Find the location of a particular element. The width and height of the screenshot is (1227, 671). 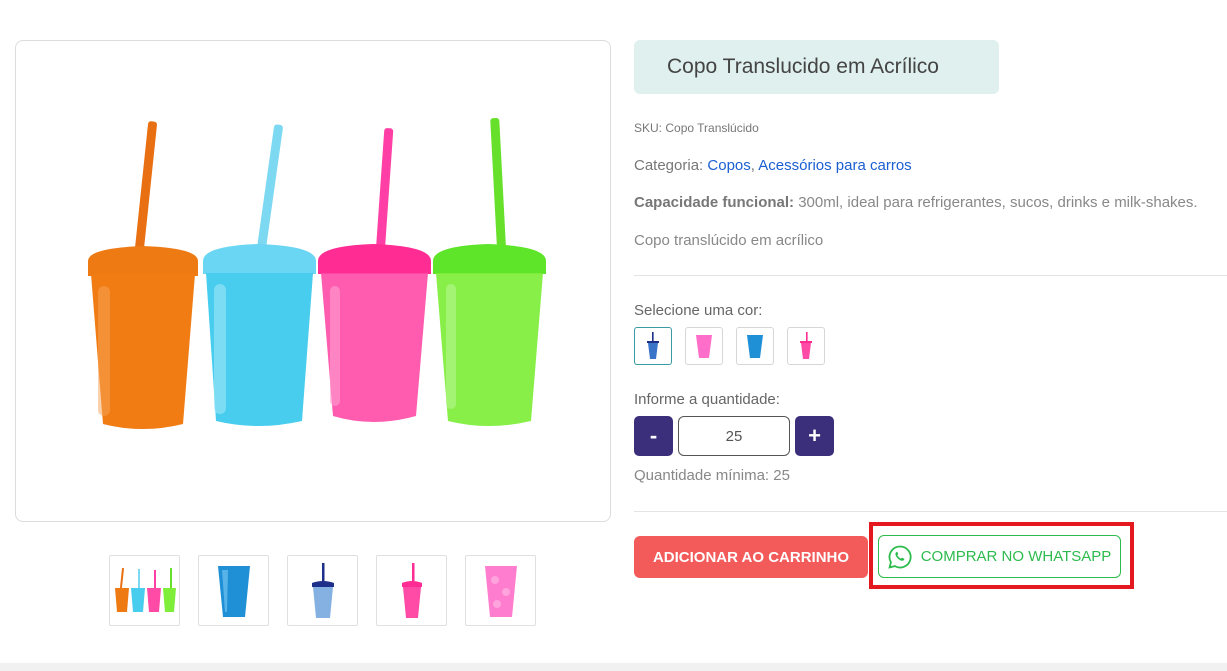

category-link-copos: Copos is located at coordinates (728, 165).